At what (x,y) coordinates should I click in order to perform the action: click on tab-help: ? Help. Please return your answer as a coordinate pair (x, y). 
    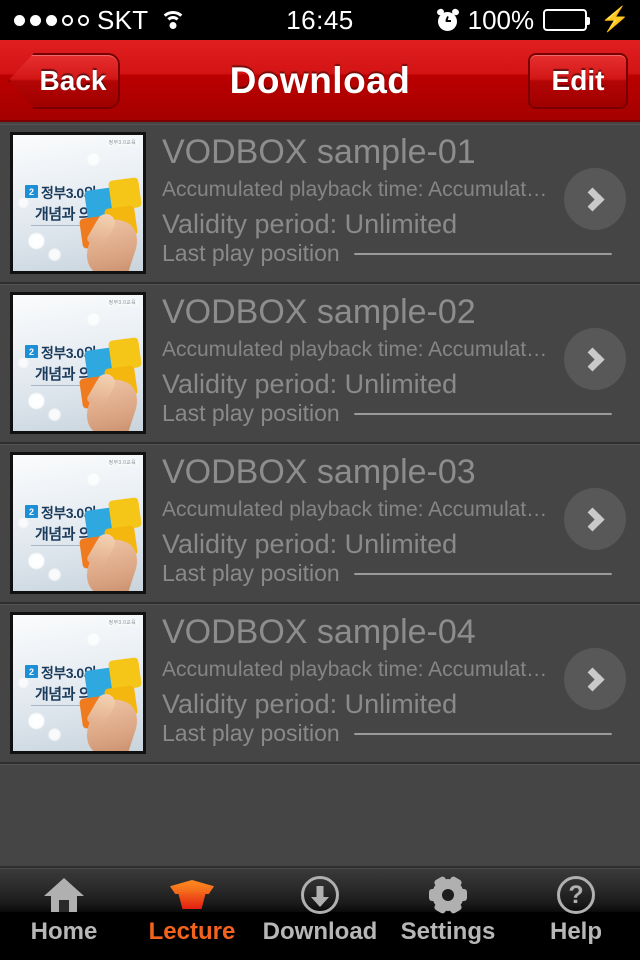
    Looking at the image, I should click on (576, 914).